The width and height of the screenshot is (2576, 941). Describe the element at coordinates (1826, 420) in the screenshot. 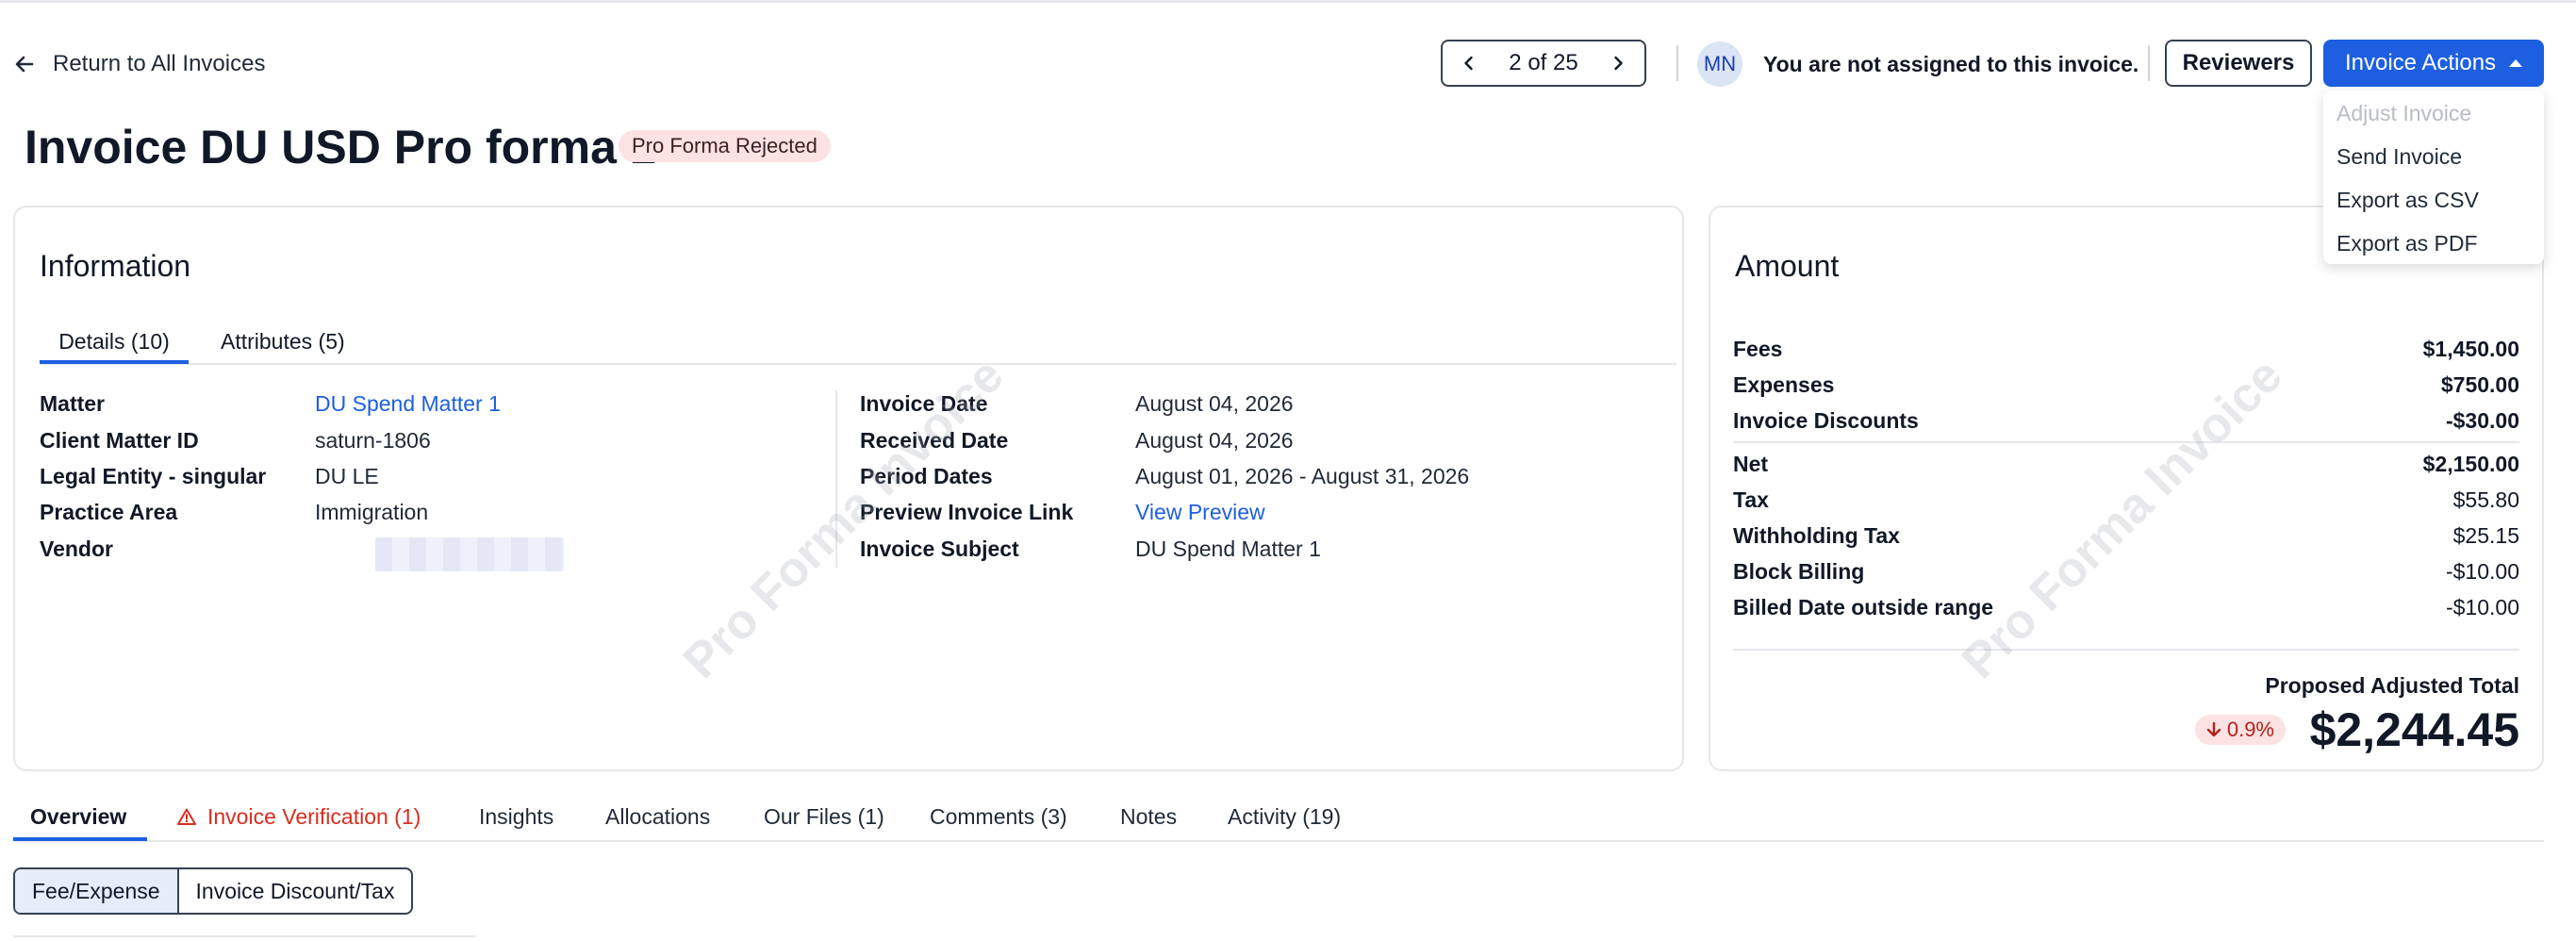

I see `amount-label: Invoice Discounts` at that location.